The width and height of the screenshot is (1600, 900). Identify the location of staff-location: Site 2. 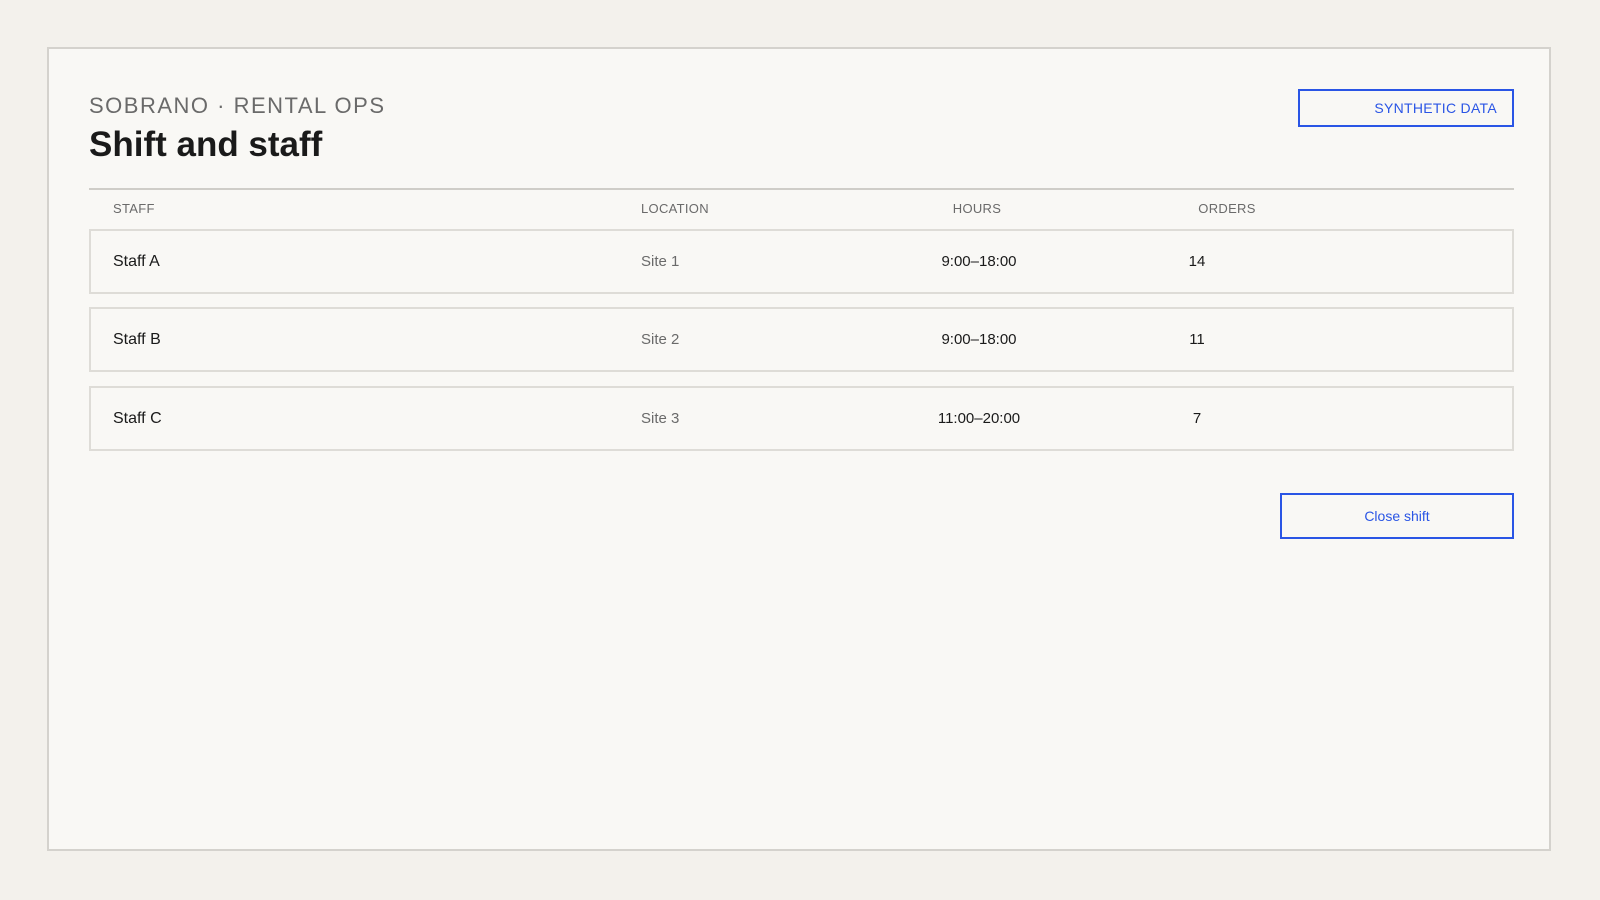
(660, 339).